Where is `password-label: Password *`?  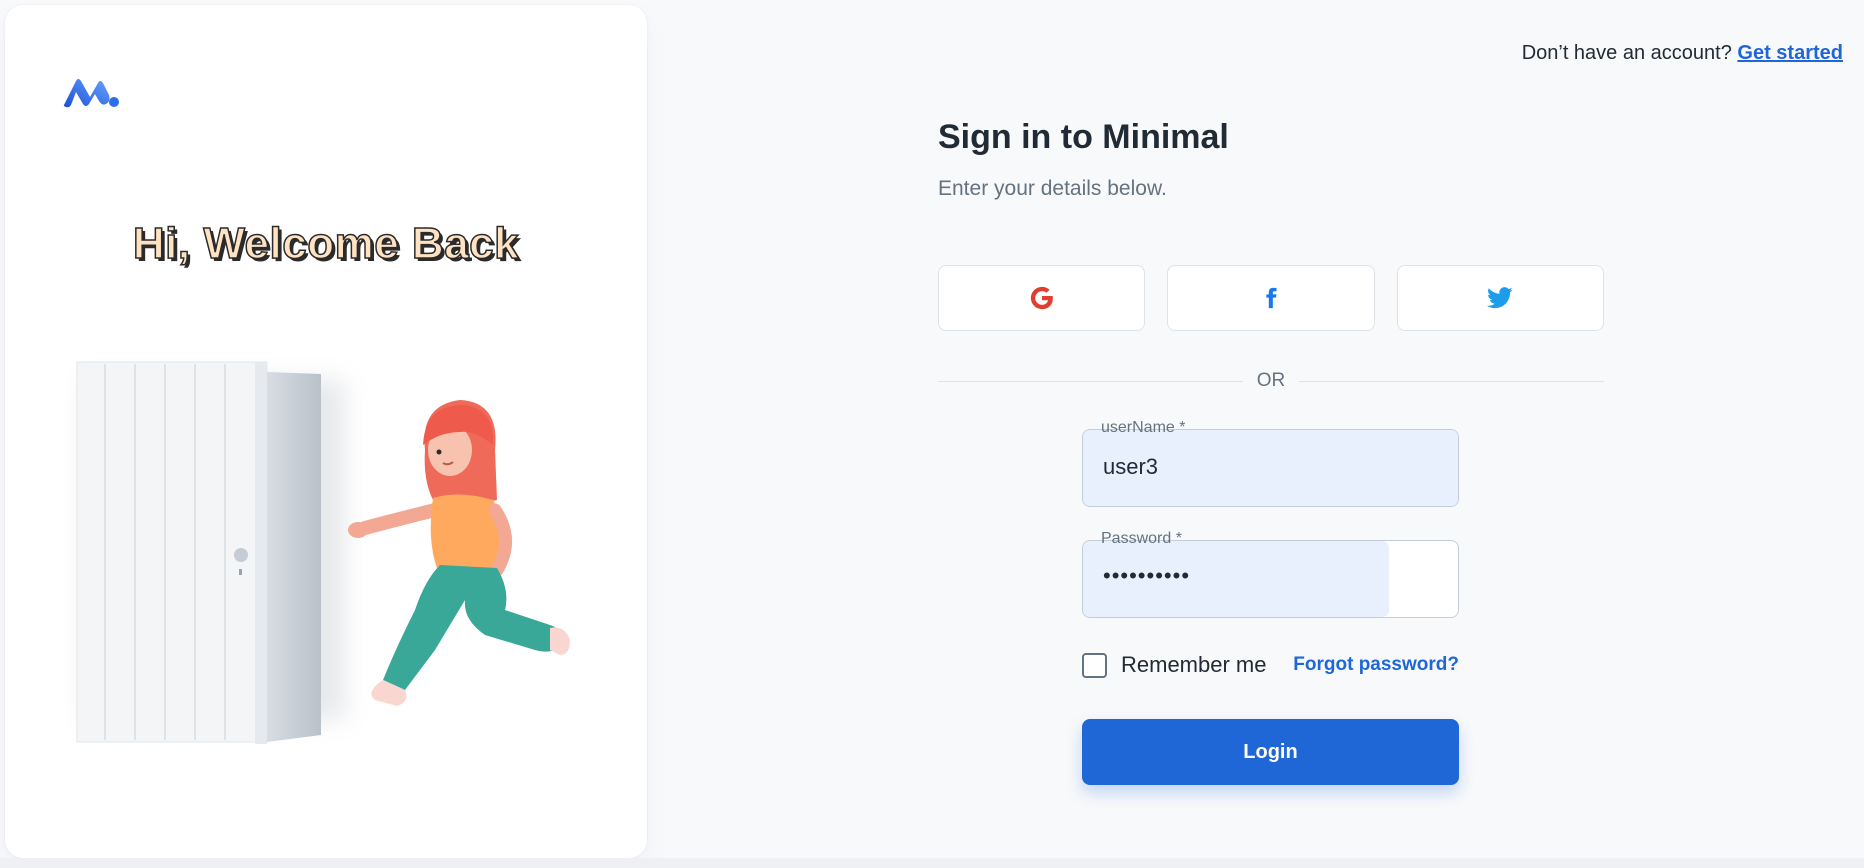 password-label: Password * is located at coordinates (1141, 539).